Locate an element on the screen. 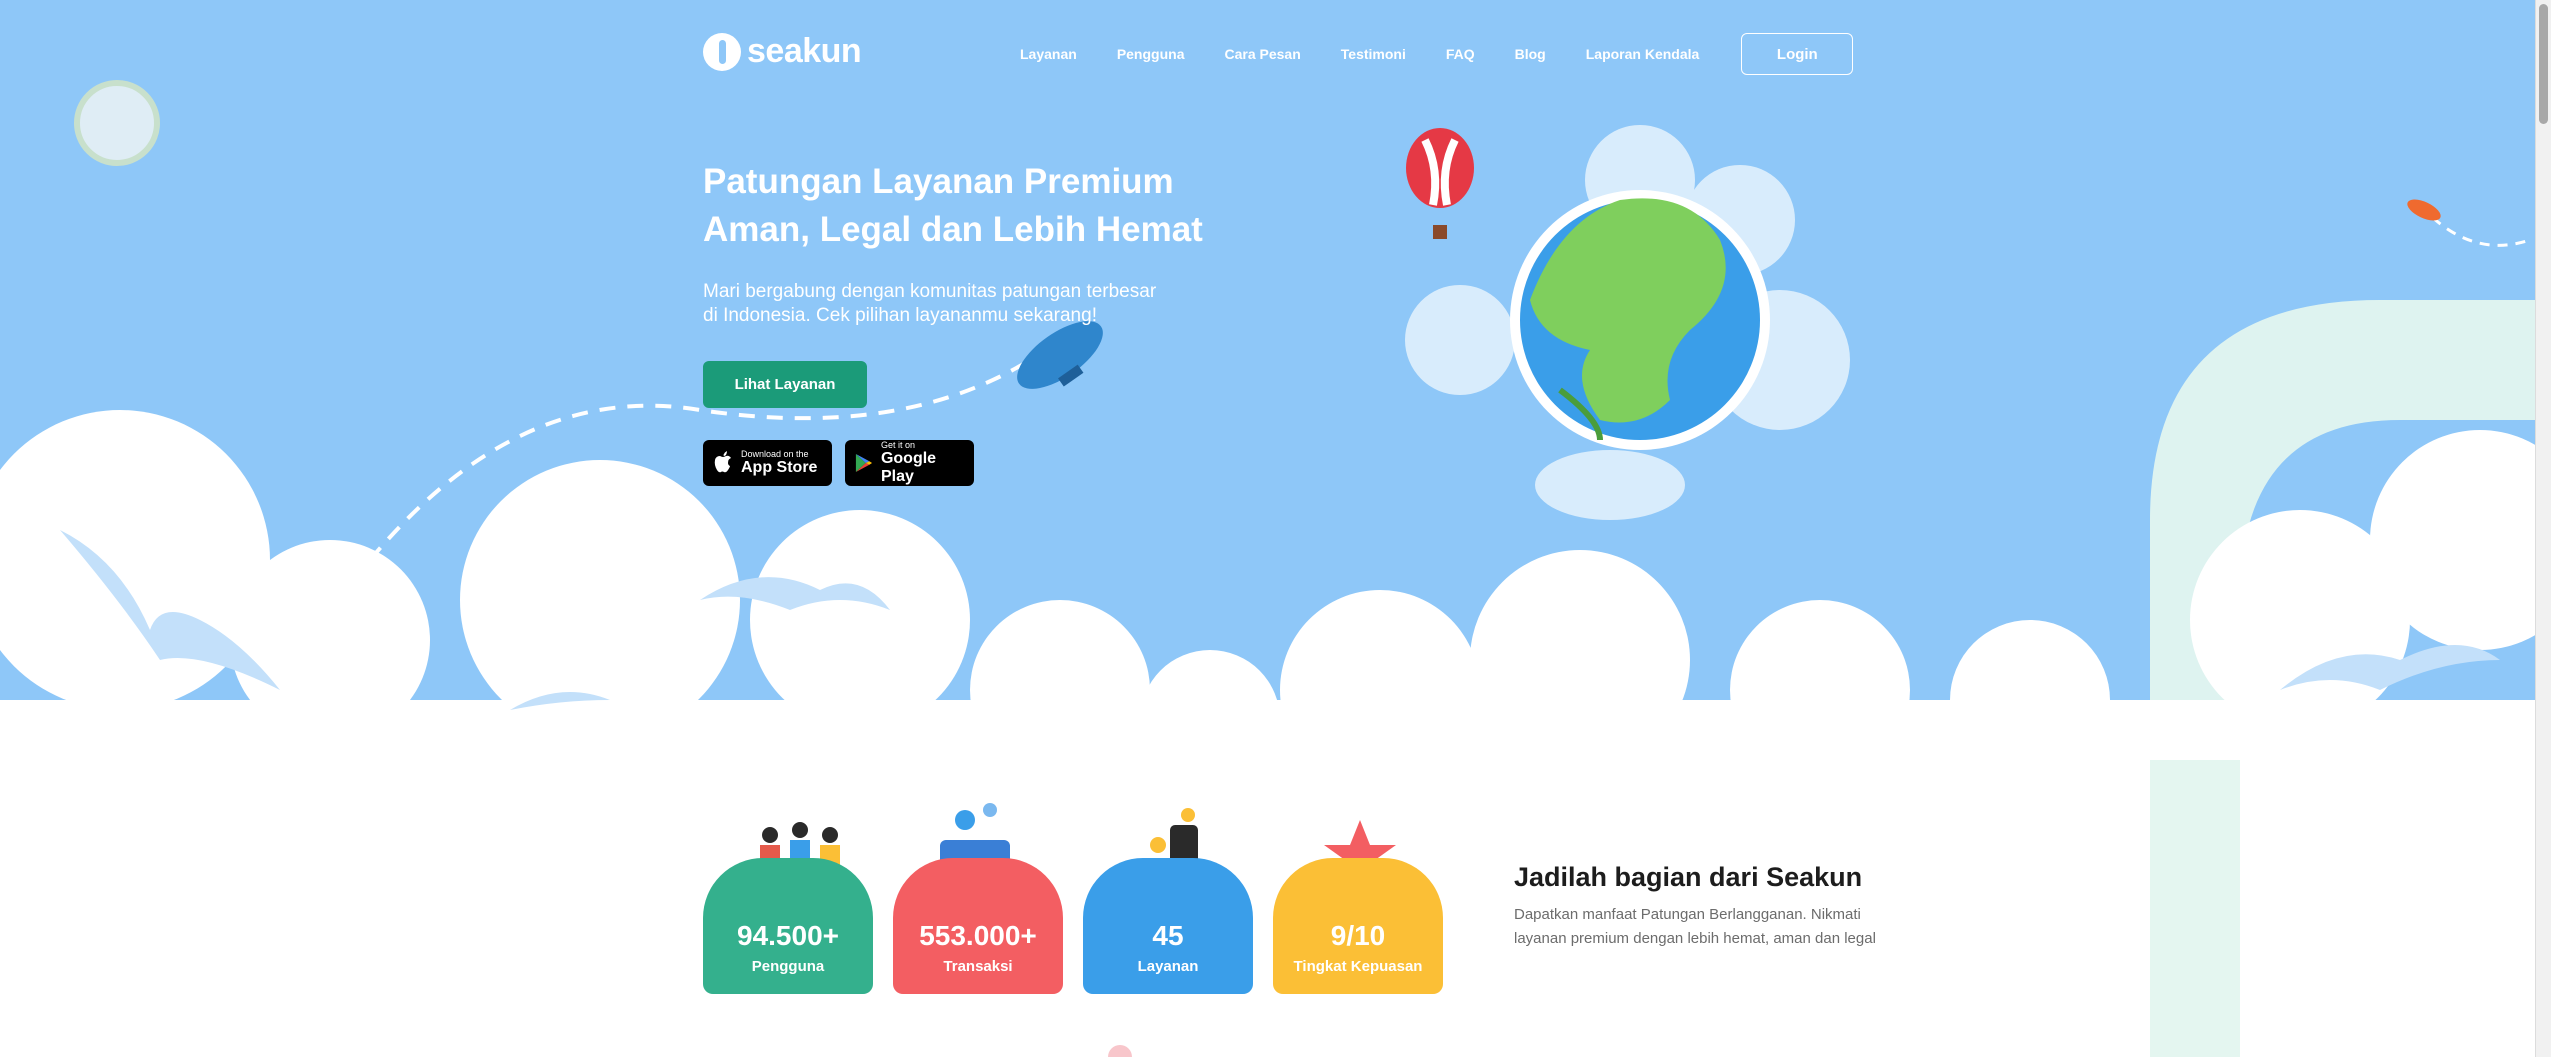 This screenshot has width=2551, height=1057. stat-card-layanan: 45 Layanan is located at coordinates (1168, 926).